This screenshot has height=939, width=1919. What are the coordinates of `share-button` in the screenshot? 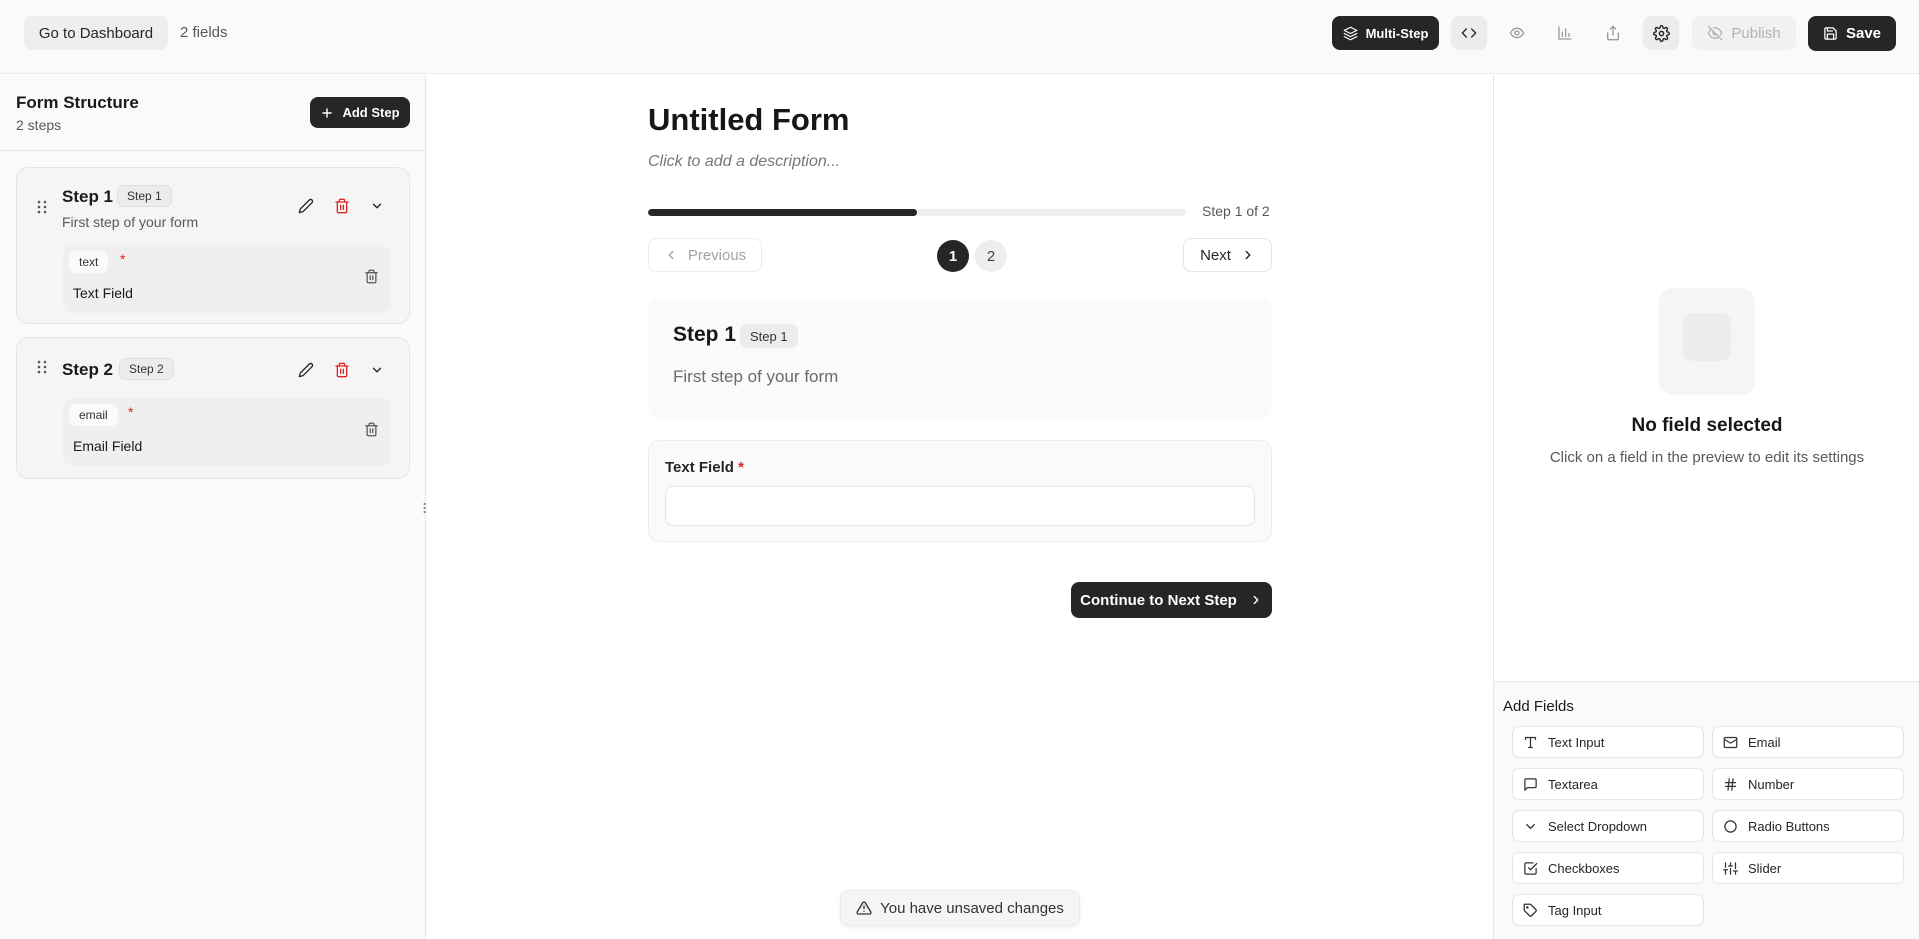 It's located at (1613, 33).